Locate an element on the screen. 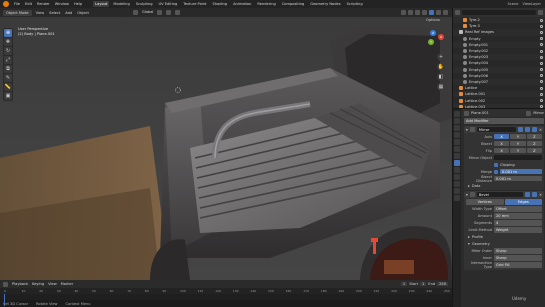 The height and width of the screenshot is (307, 545). viewport-menu-view: View is located at coordinates (40, 13).